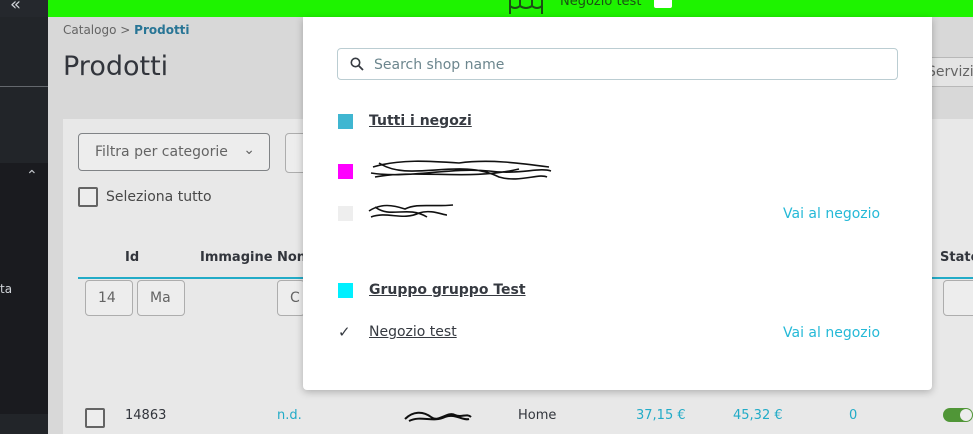 The width and height of the screenshot is (973, 434). Describe the element at coordinates (420, 121) in the screenshot. I see `shop-item-label: Tutti i negozi` at that location.